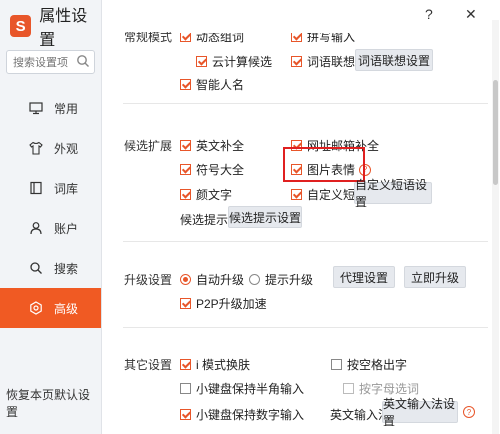  What do you see at coordinates (360, 415) in the screenshot?
I see `english-input-method-label: 英文输入法` at bounding box center [360, 415].